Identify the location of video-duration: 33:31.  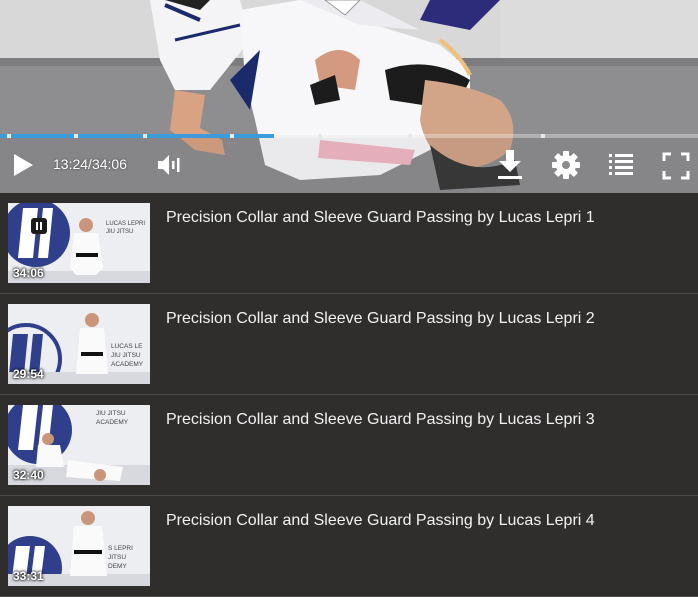
(28, 576).